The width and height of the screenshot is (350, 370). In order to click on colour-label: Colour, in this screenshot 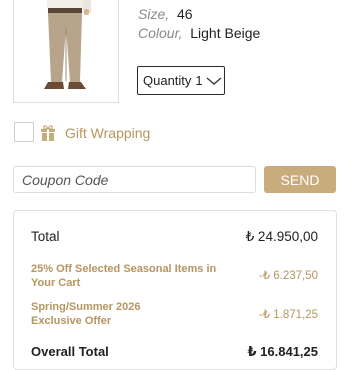, I will do `click(160, 33)`.